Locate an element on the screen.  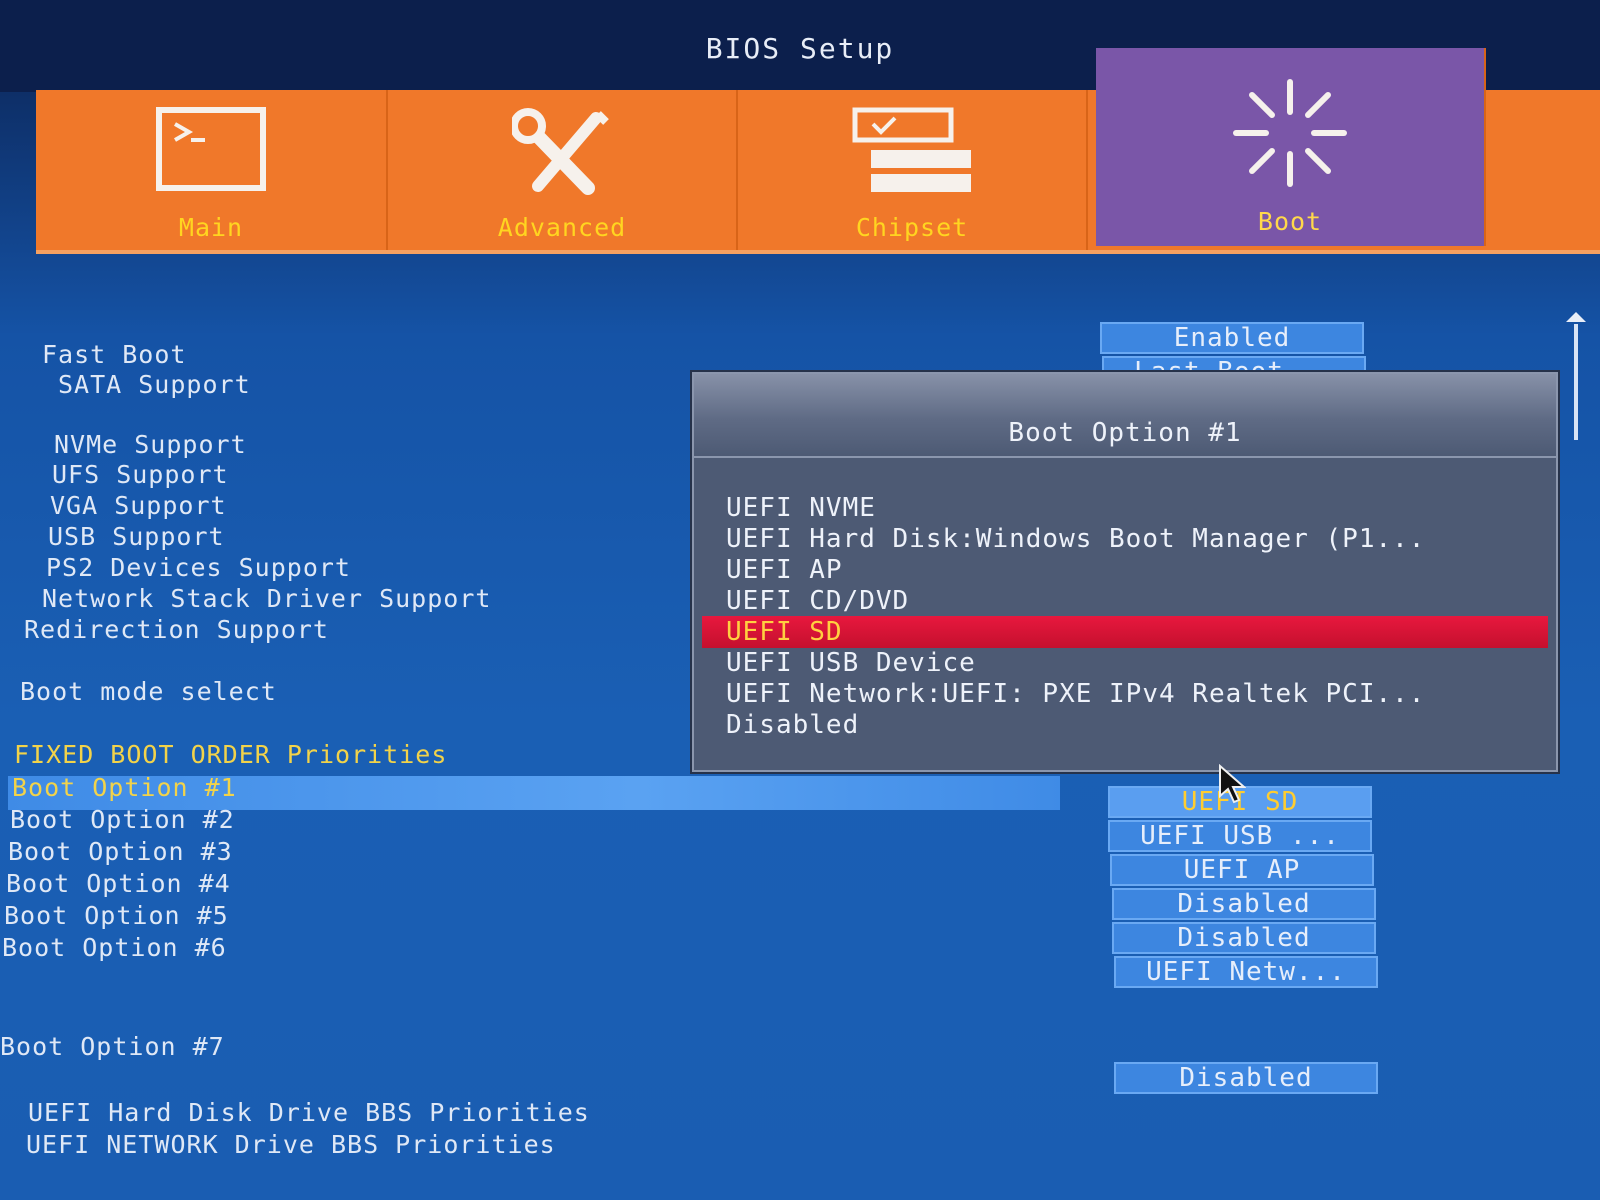
value-boot-option-4: Disabled is located at coordinates (1244, 904).